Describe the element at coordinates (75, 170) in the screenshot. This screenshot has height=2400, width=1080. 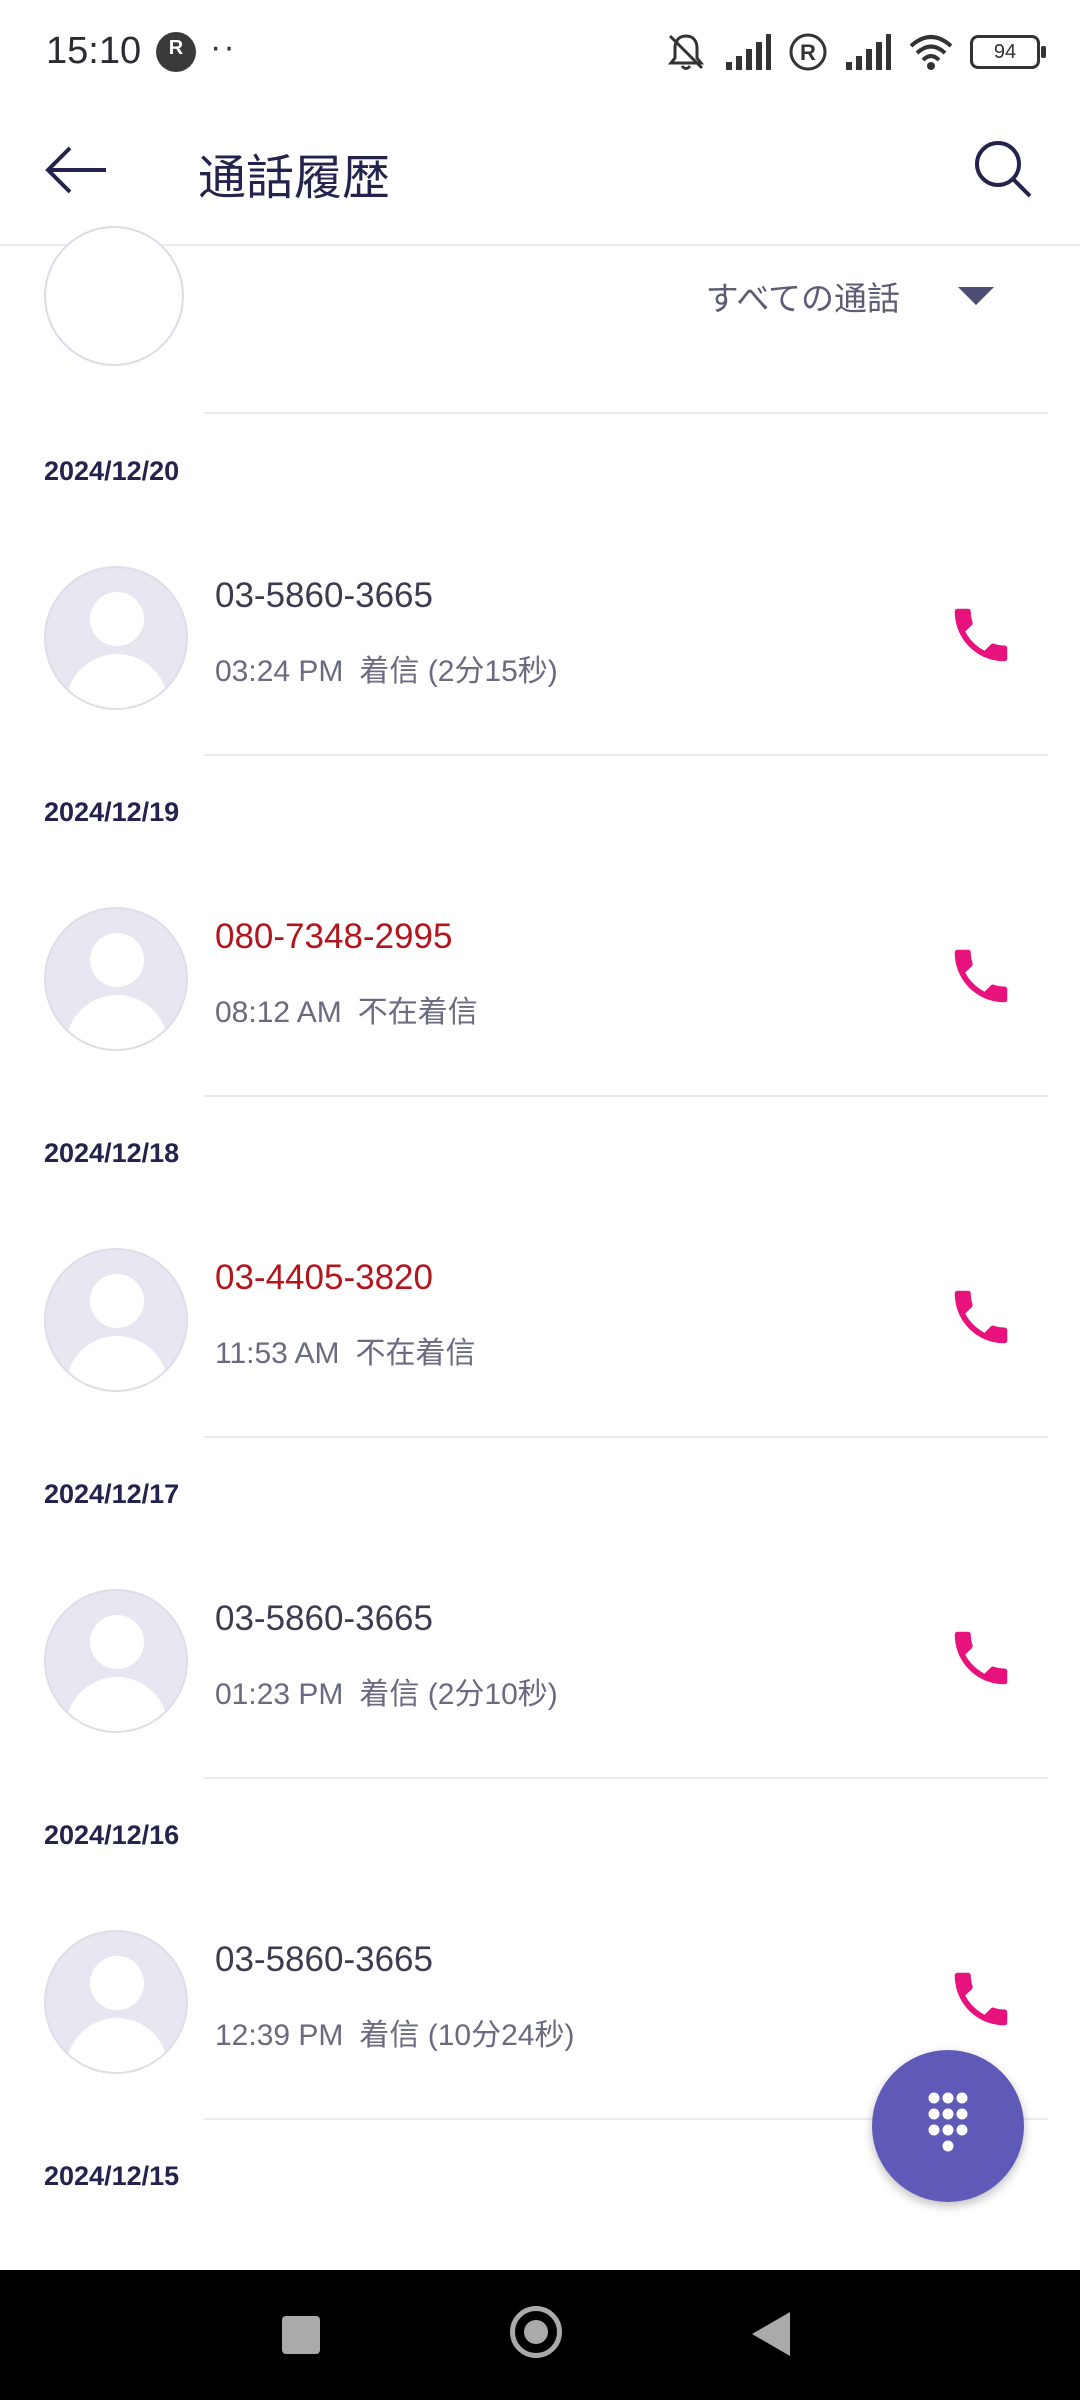
I see `arrow-left-icon` at that location.